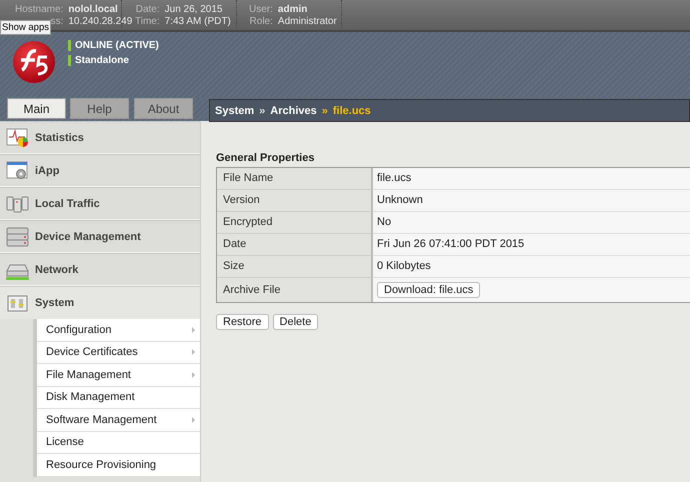 Image resolution: width=690 pixels, height=482 pixels. Describe the element at coordinates (100, 302) in the screenshot. I see `sidebar-item: System` at that location.